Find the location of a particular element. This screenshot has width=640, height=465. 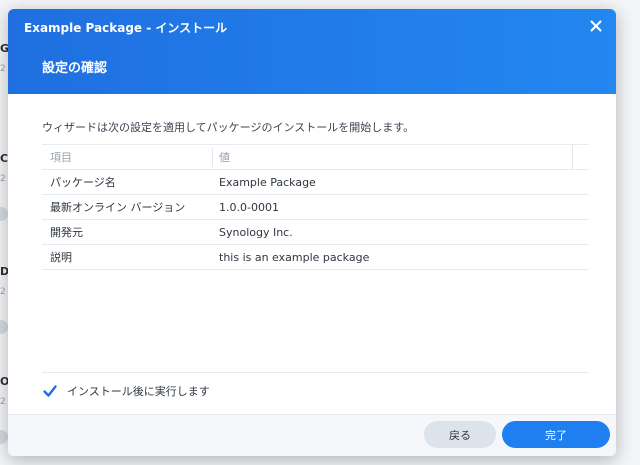

finish-button: 完了 is located at coordinates (556, 434).